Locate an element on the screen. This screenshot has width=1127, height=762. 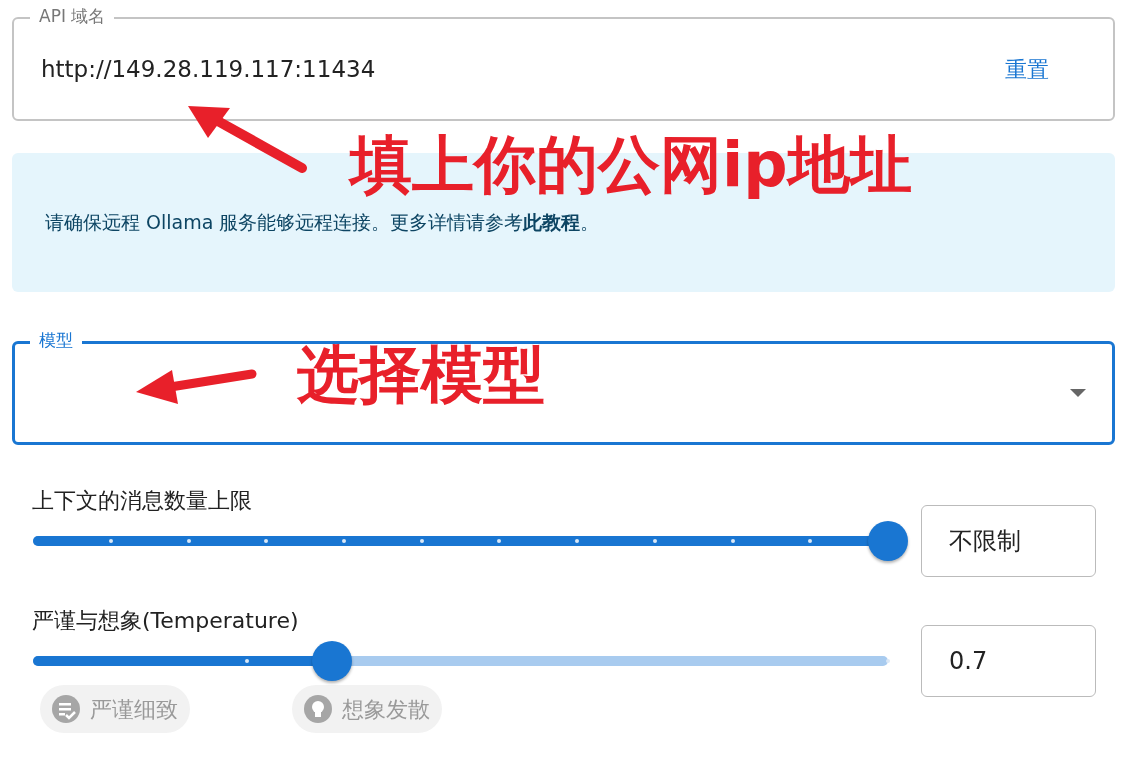
slider-label: 严谨与想象(Temperature) is located at coordinates (166, 622).